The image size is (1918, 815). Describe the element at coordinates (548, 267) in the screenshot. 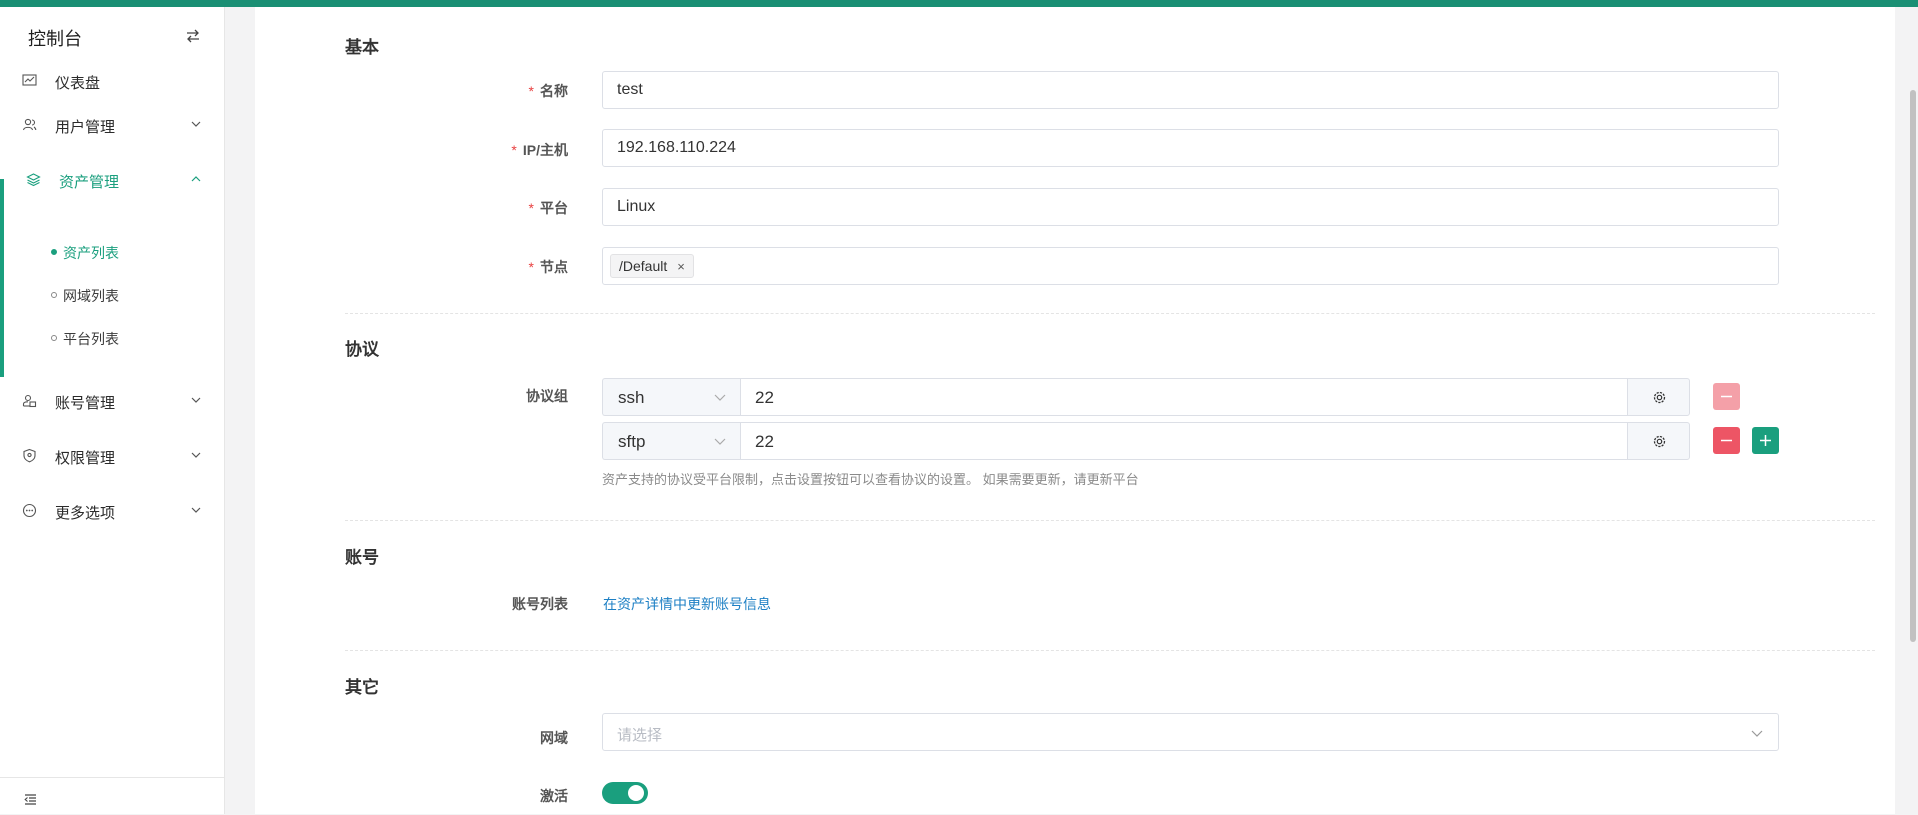

I see `nodes-label: * 节点` at that location.